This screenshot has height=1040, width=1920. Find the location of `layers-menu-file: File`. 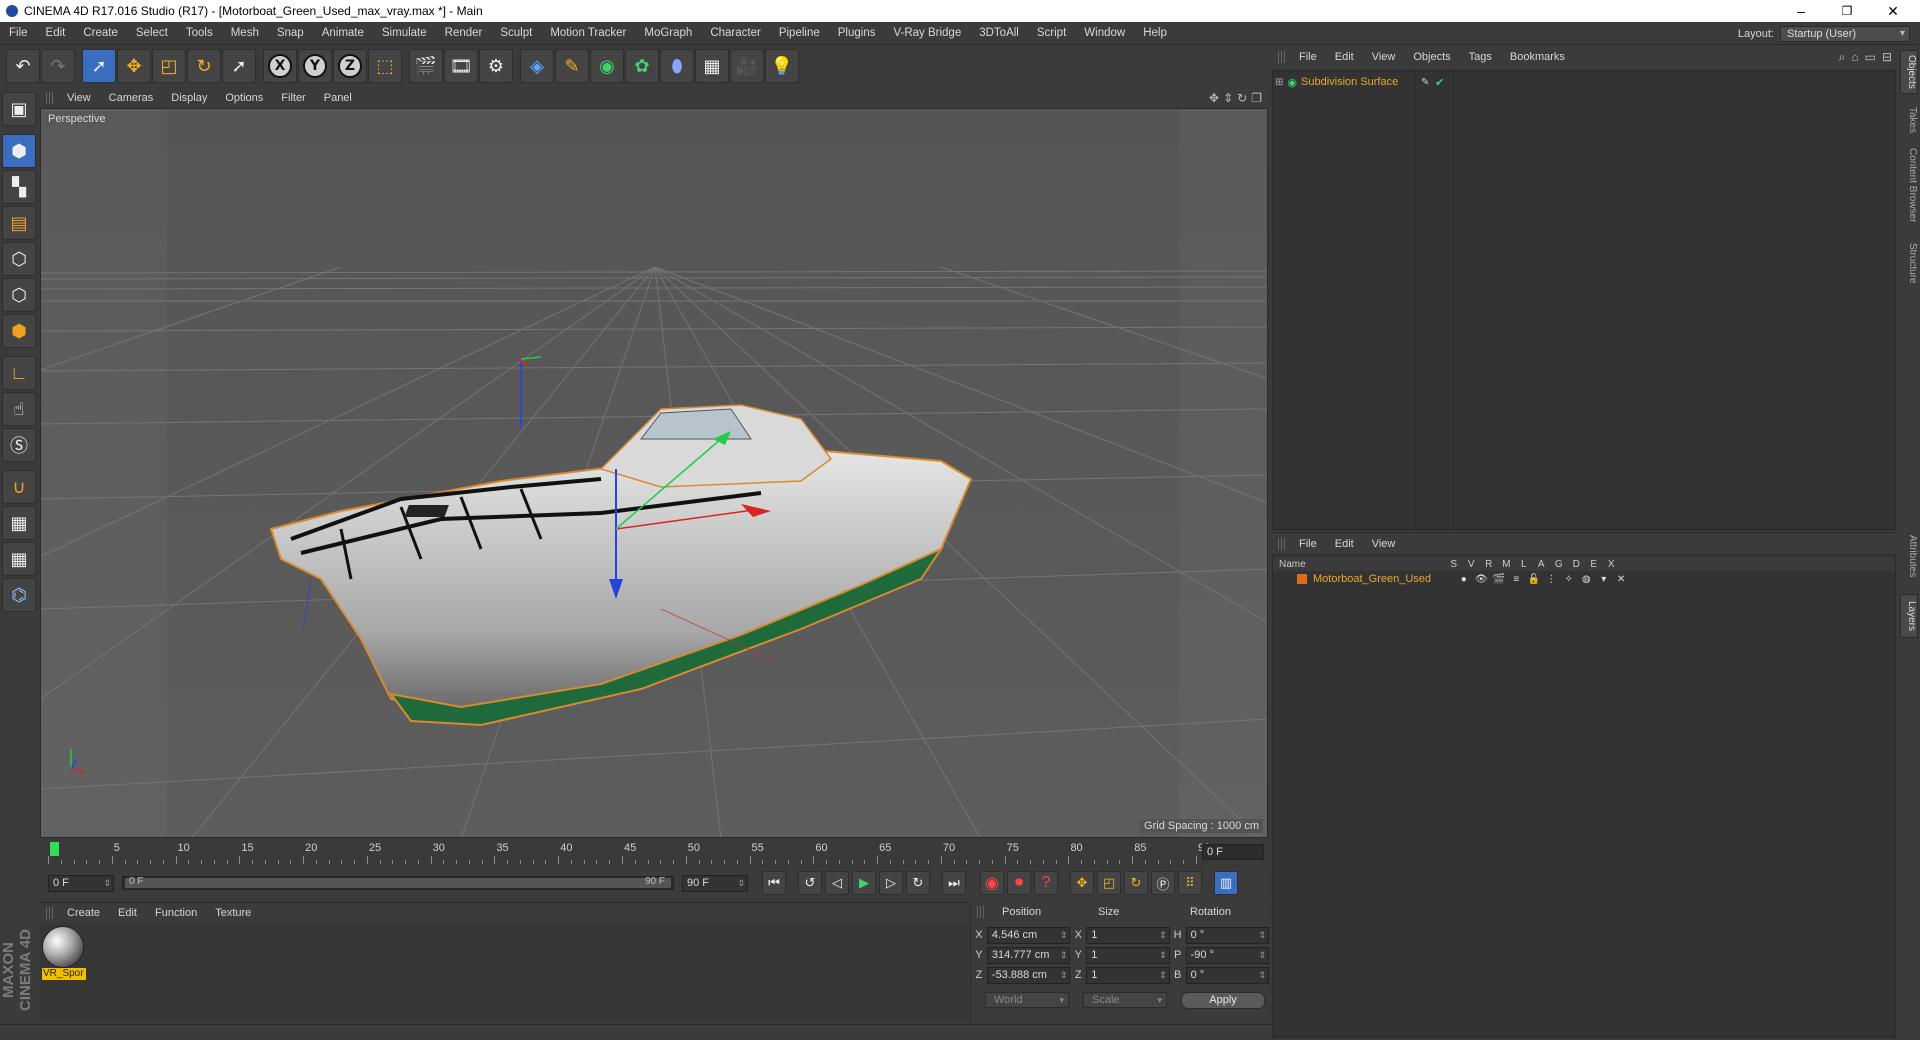

layers-menu-file: File is located at coordinates (1308, 544).